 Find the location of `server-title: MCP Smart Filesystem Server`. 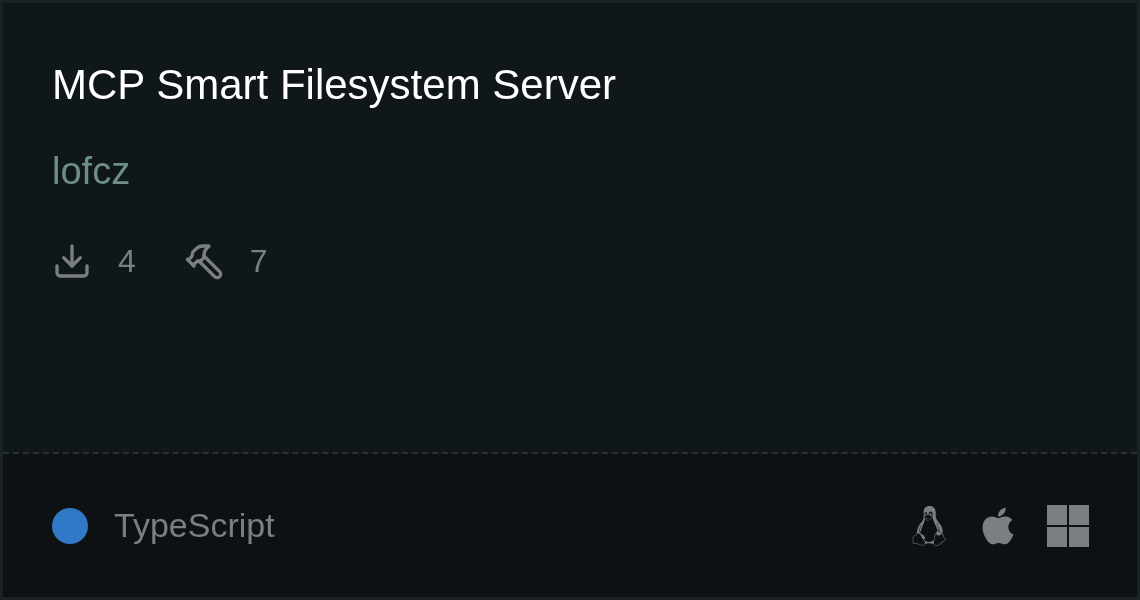

server-title: MCP Smart Filesystem Server is located at coordinates (334, 85).